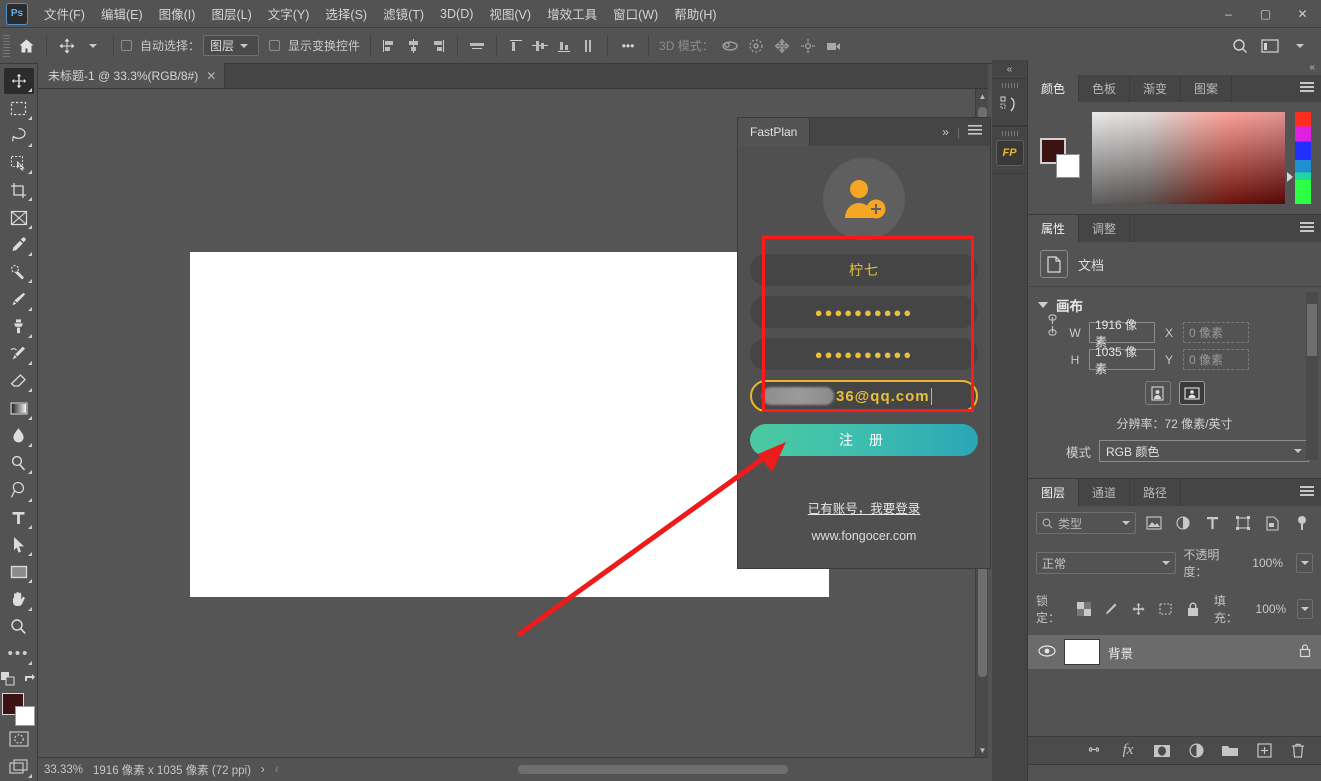  What do you see at coordinates (19, 739) in the screenshot?
I see `quick-mask-icon` at bounding box center [19, 739].